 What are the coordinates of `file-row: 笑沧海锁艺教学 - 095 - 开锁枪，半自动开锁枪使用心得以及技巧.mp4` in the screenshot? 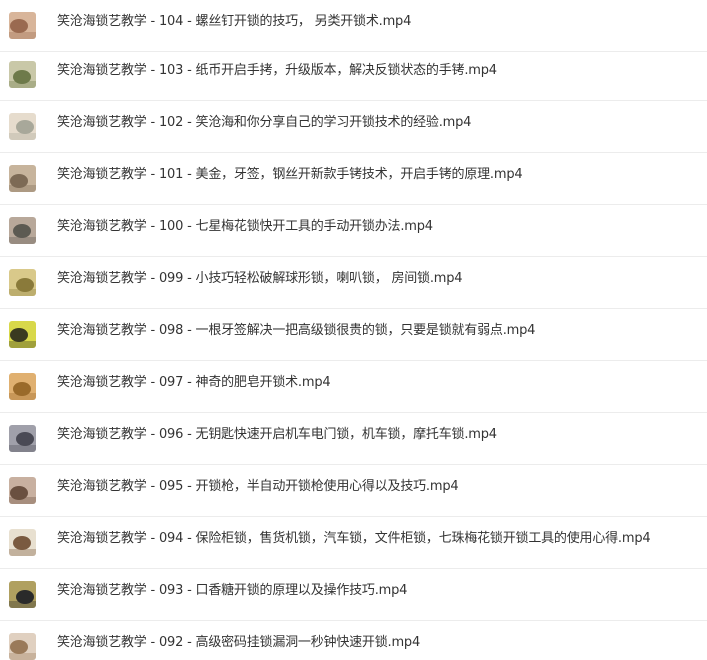 It's located at (353, 491).